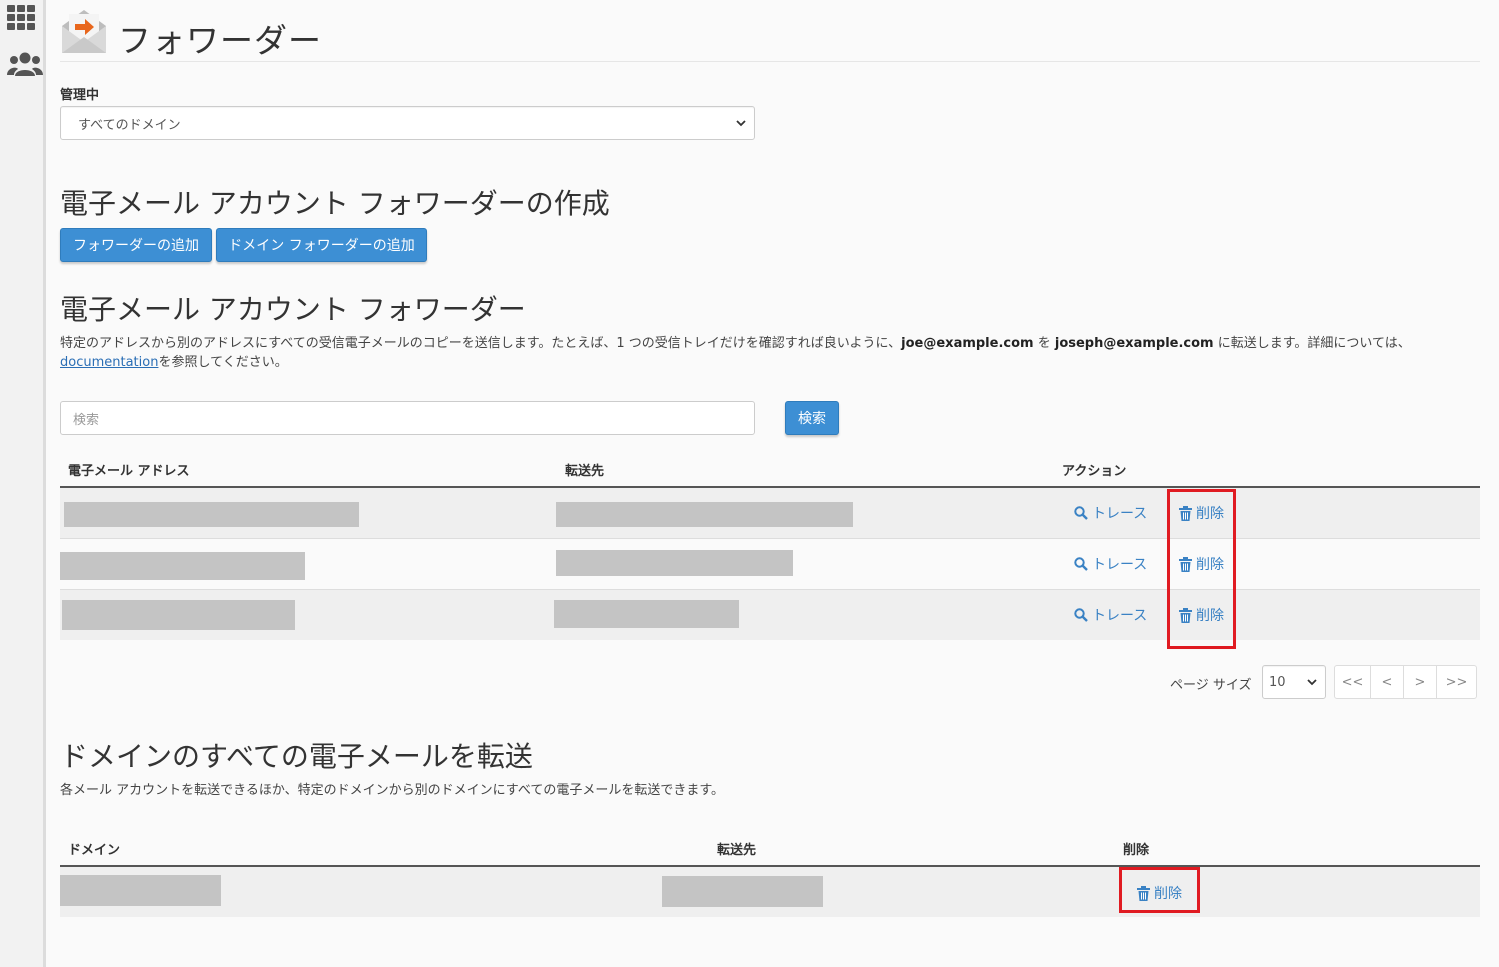  I want to click on redacted-domain, so click(140, 890).